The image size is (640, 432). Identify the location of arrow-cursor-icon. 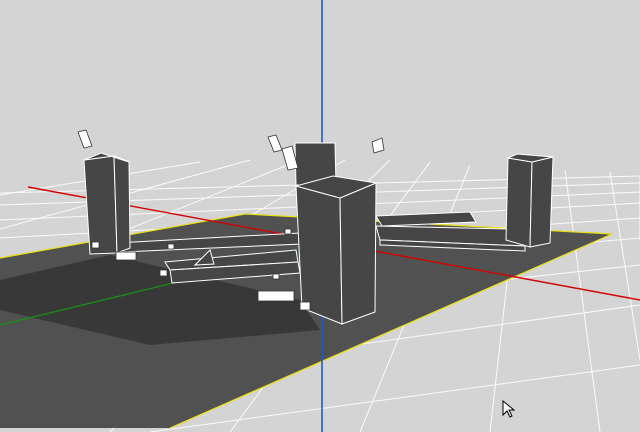
(509, 408).